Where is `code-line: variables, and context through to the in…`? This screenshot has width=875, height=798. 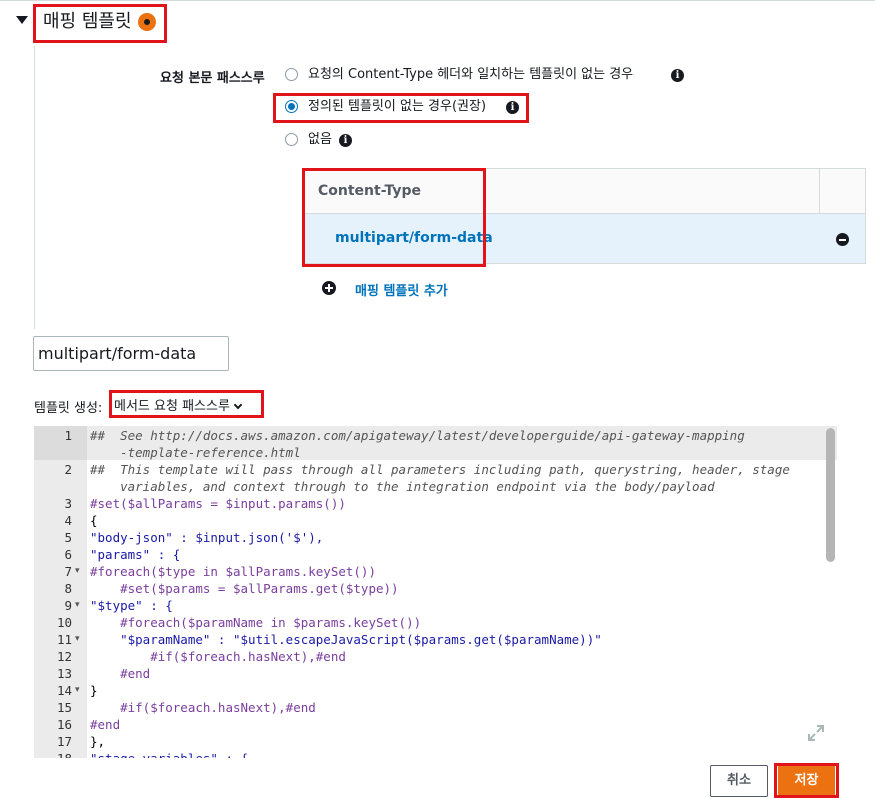 code-line: variables, and context through to the in… is located at coordinates (402, 486).